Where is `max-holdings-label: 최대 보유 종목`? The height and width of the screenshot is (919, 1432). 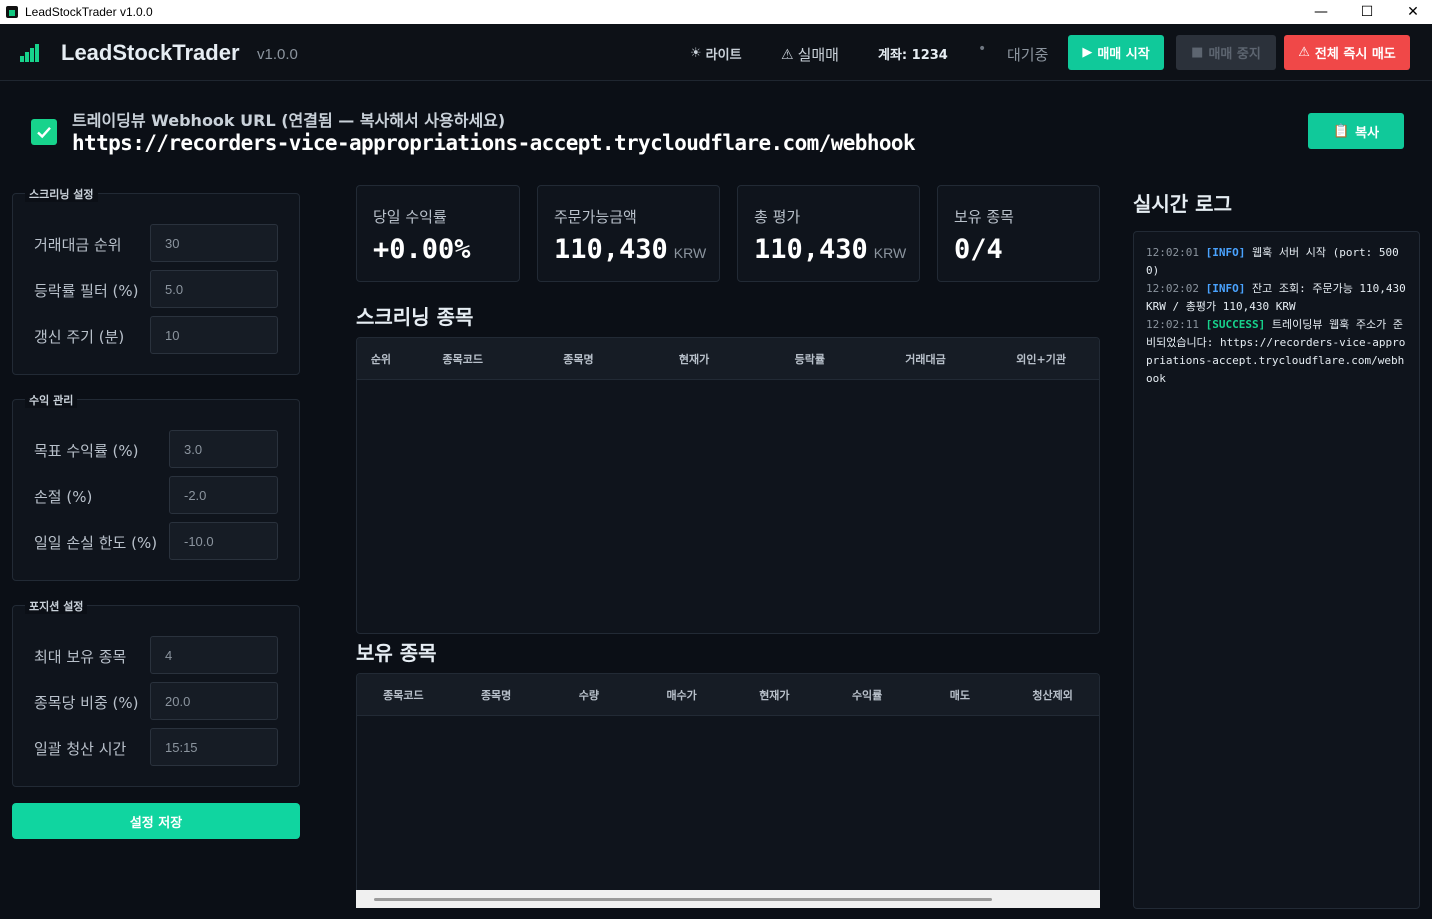
max-holdings-label: 최대 보유 종목 is located at coordinates (80, 657).